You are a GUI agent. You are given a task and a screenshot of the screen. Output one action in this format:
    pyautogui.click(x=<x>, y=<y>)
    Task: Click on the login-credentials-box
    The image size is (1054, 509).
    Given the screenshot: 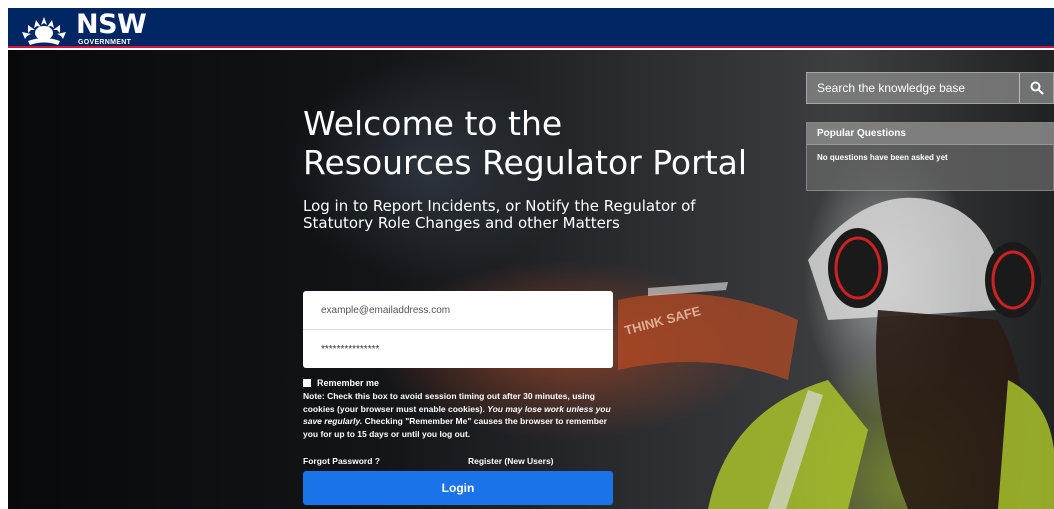 What is the action you would take?
    pyautogui.click(x=458, y=329)
    